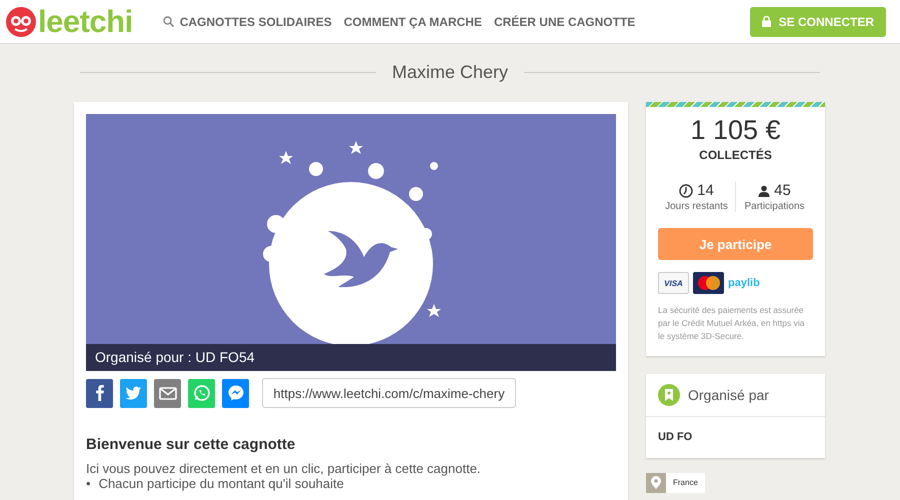  What do you see at coordinates (732, 324) in the screenshot?
I see `security-note: La sécurité des paiements est assurée par le Crédit Mutuel Arkéa, en https via le système 3D-Secure.` at bounding box center [732, 324].